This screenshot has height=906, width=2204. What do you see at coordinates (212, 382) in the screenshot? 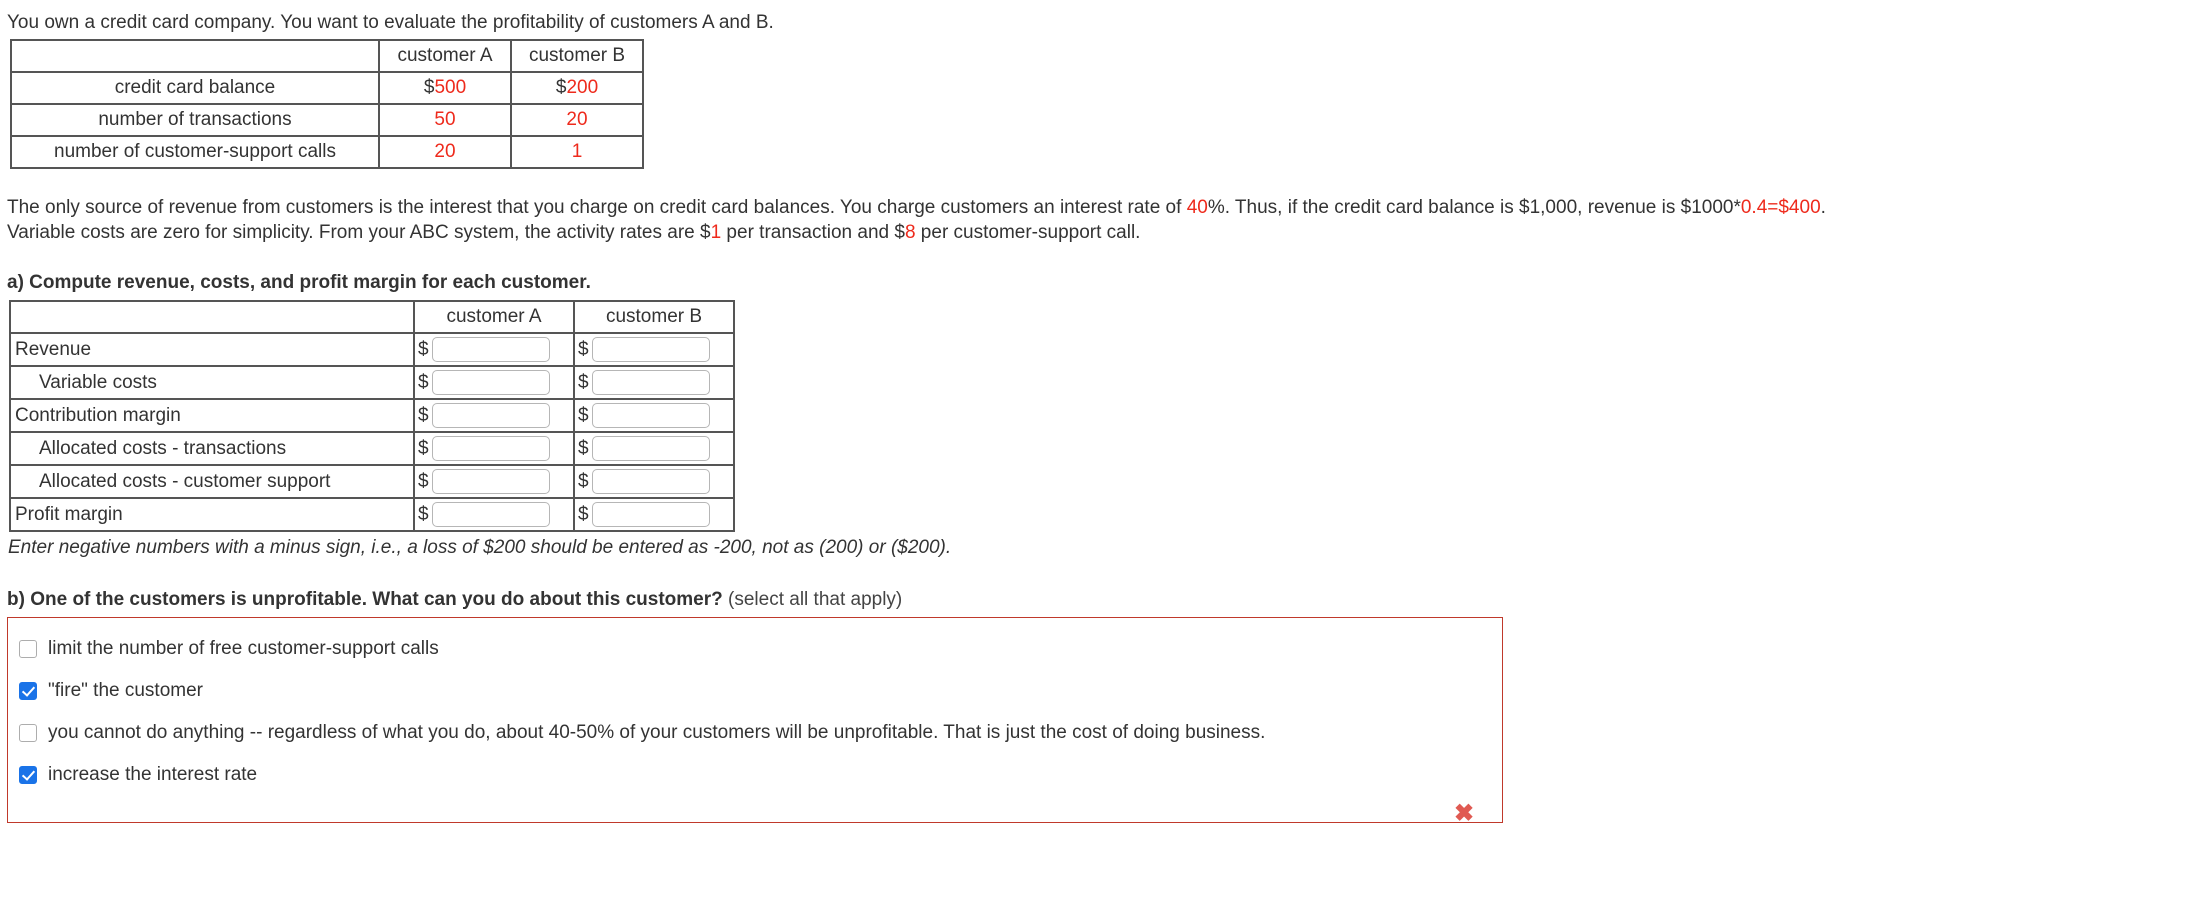
I see `answer-row-label-variable-costs: Variable costs` at bounding box center [212, 382].